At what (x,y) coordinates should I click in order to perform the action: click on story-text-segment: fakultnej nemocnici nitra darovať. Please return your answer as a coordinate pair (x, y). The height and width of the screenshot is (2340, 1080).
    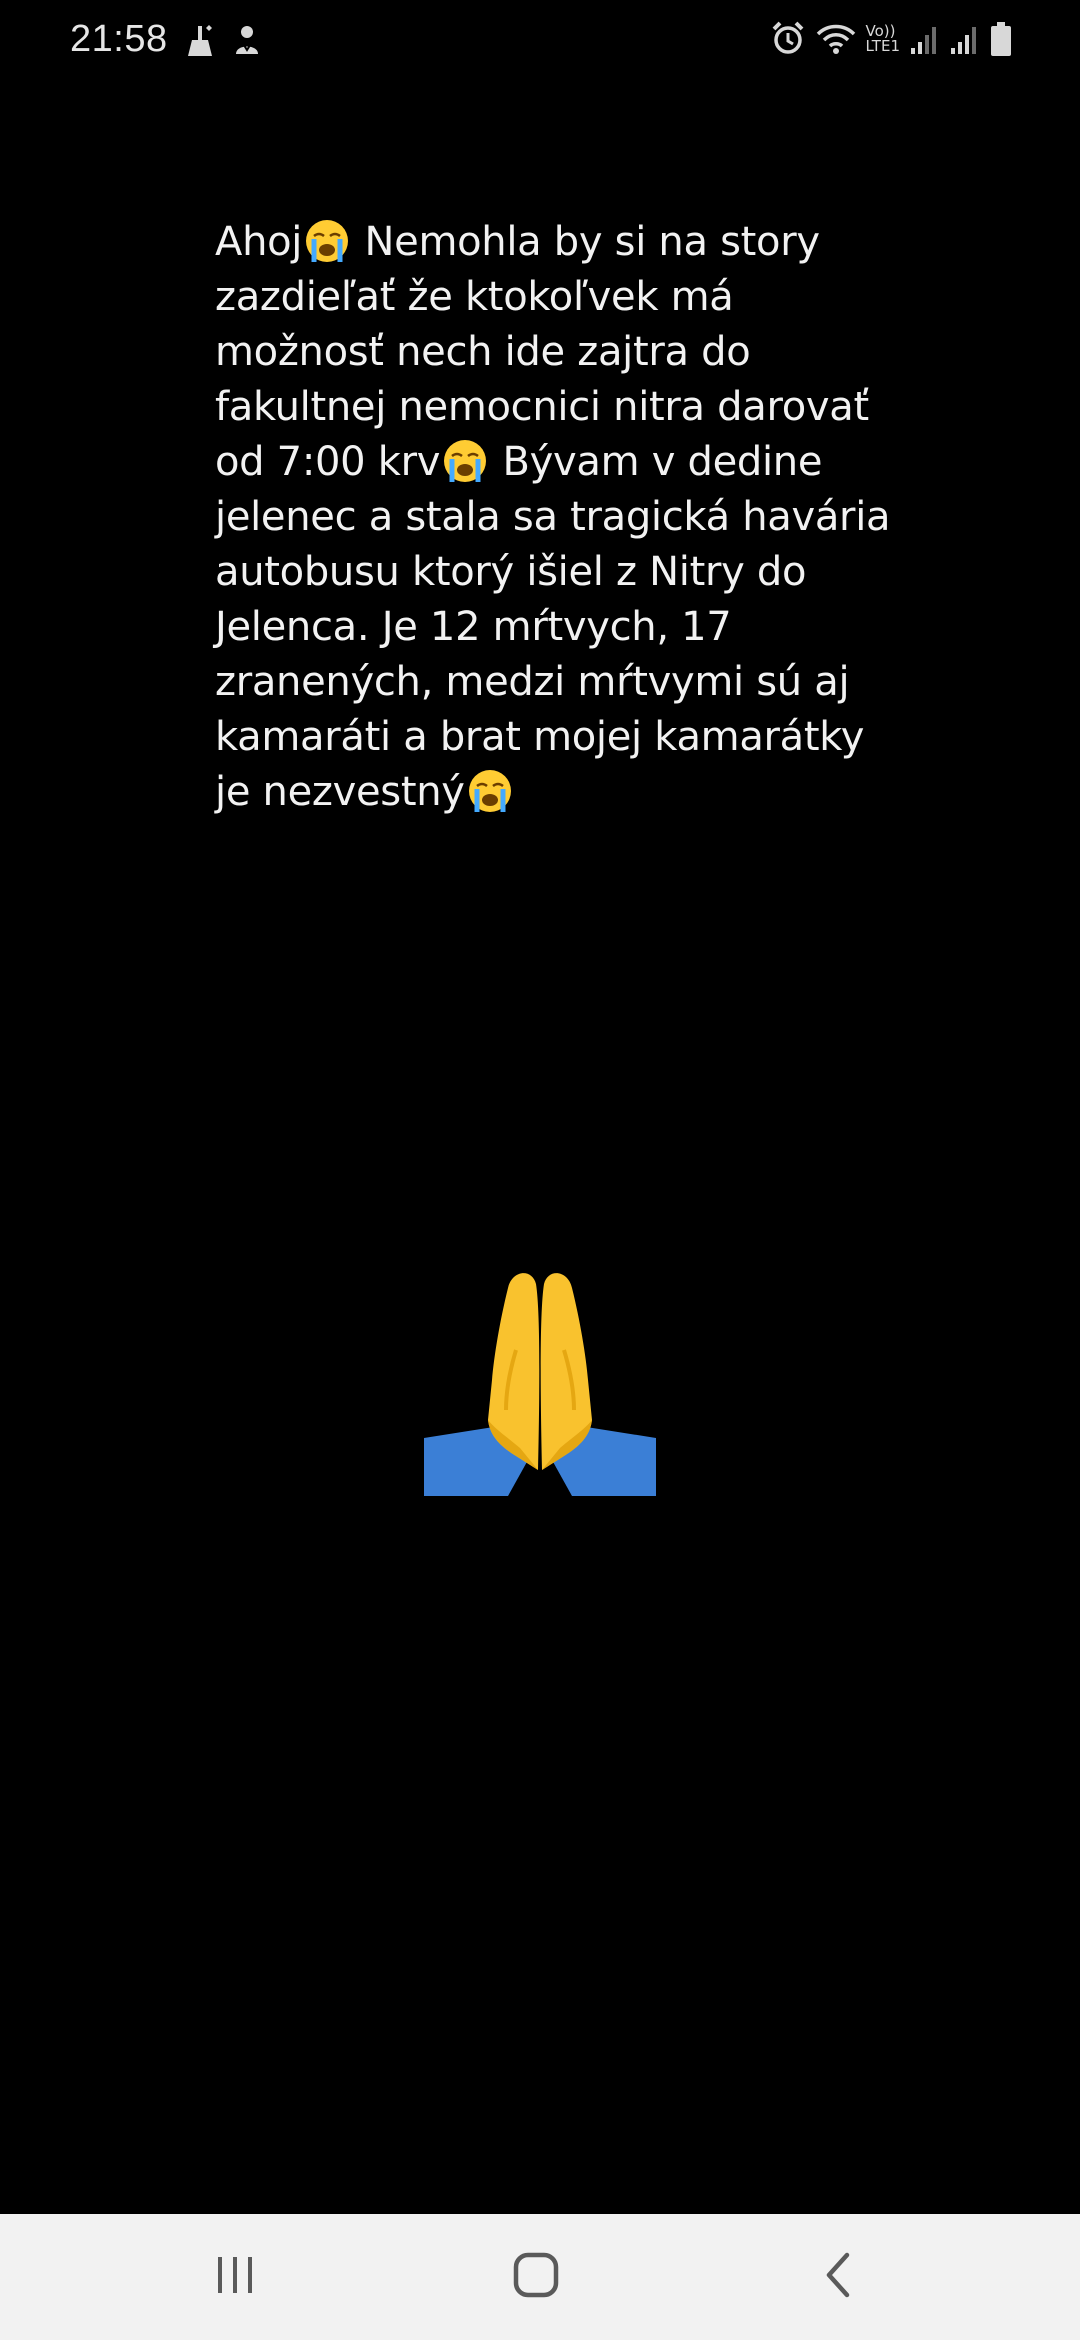
    Looking at the image, I should click on (542, 407).